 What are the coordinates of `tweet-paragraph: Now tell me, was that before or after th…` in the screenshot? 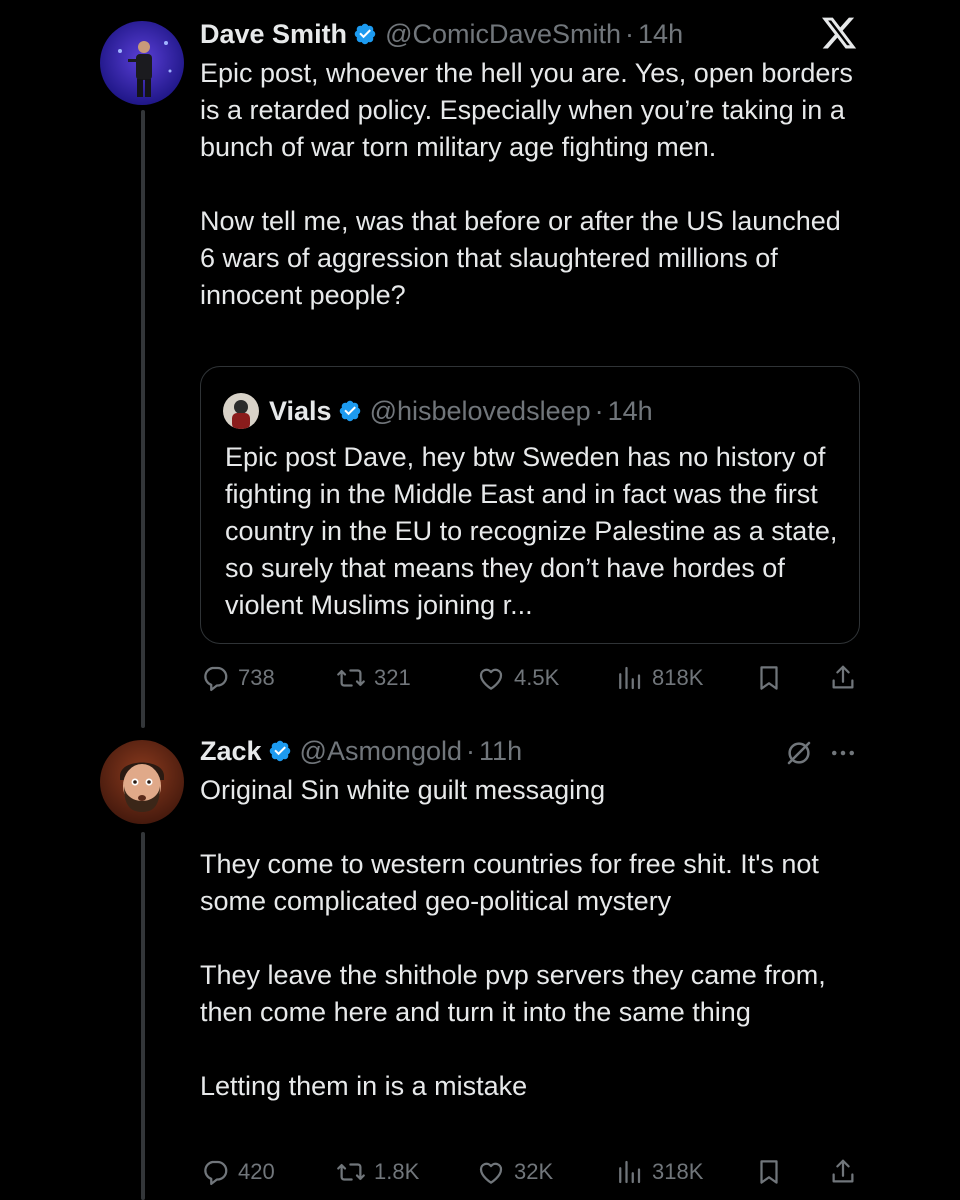 It's located at (520, 258).